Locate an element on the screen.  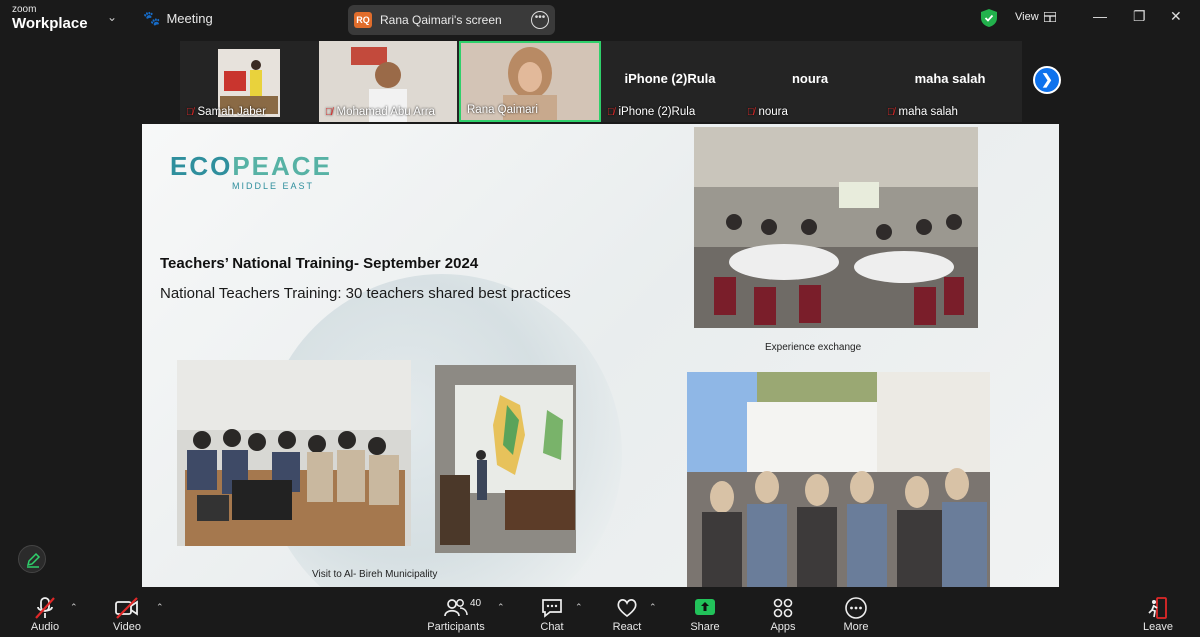
participant-tile: 🎙̸ Samah Jaber is located at coordinates (249, 81).